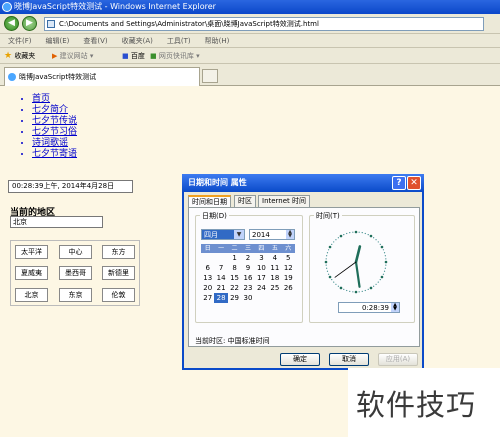  Describe the element at coordinates (153, 56) in the screenshot. I see `webslice-icon: ■` at that location.